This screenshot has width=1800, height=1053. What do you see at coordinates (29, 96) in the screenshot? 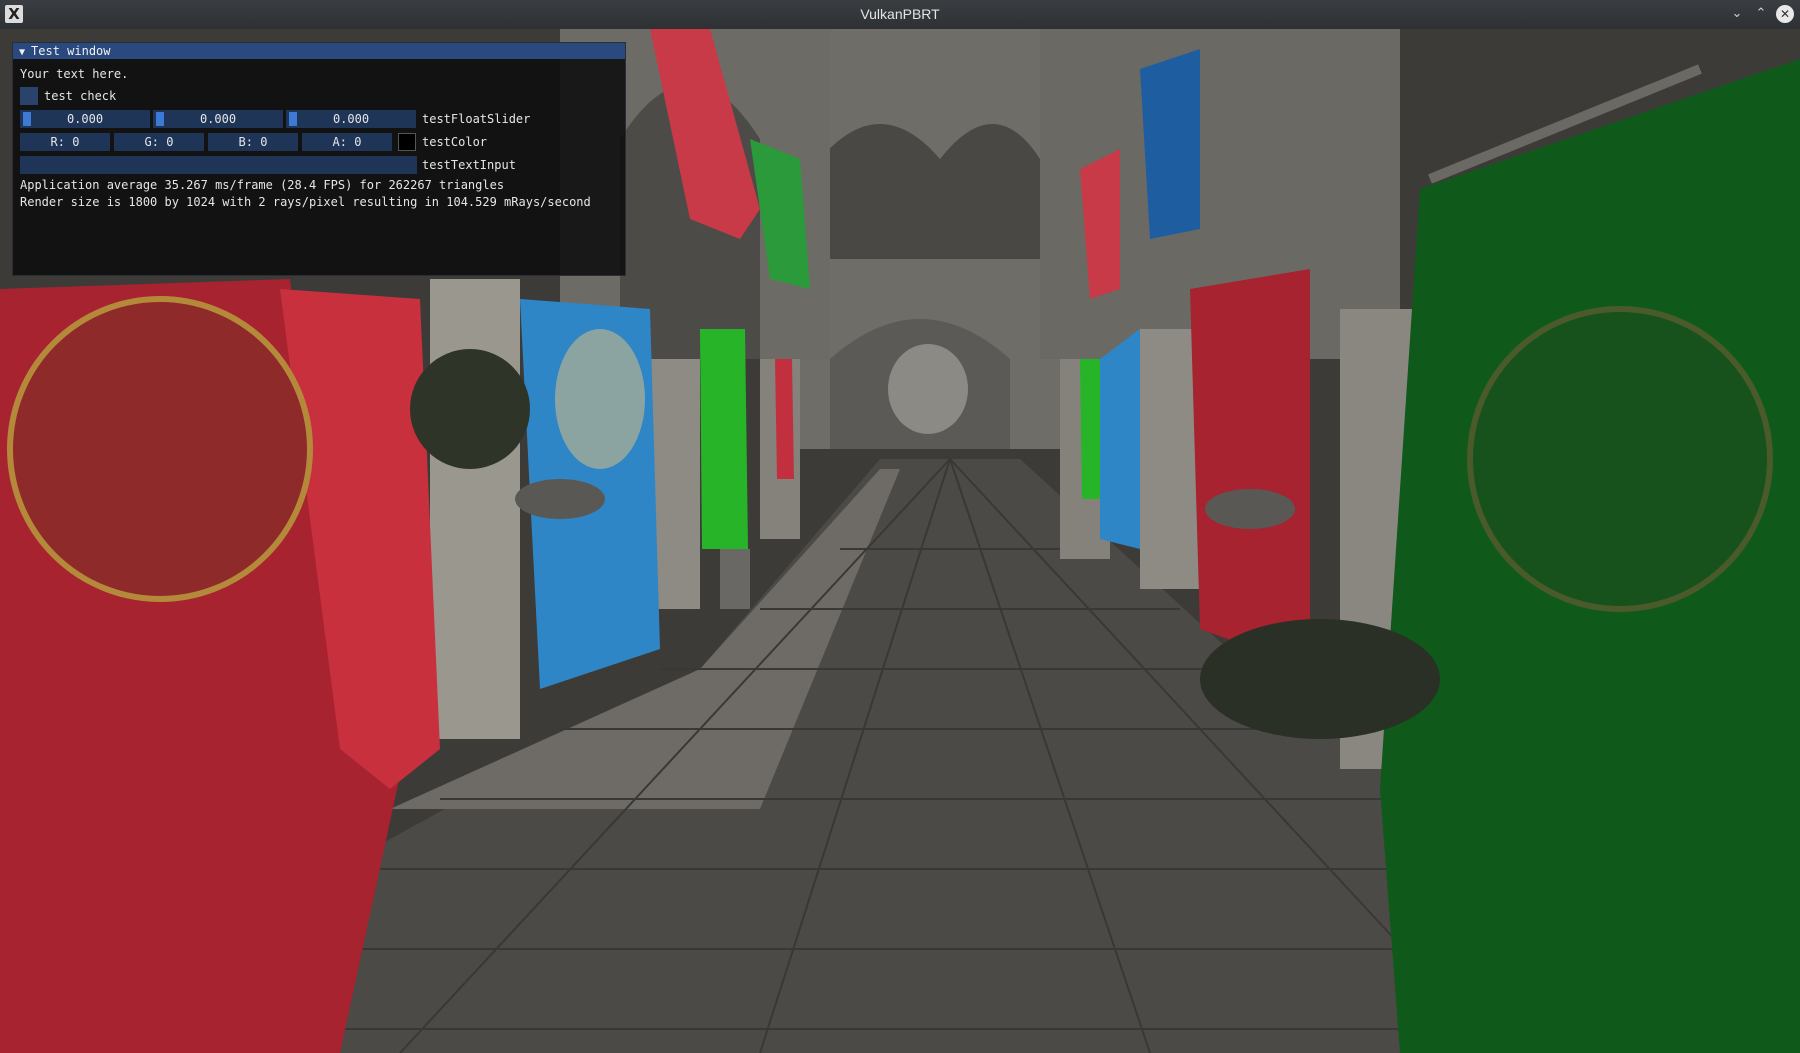
I see `test-check-checkbox` at bounding box center [29, 96].